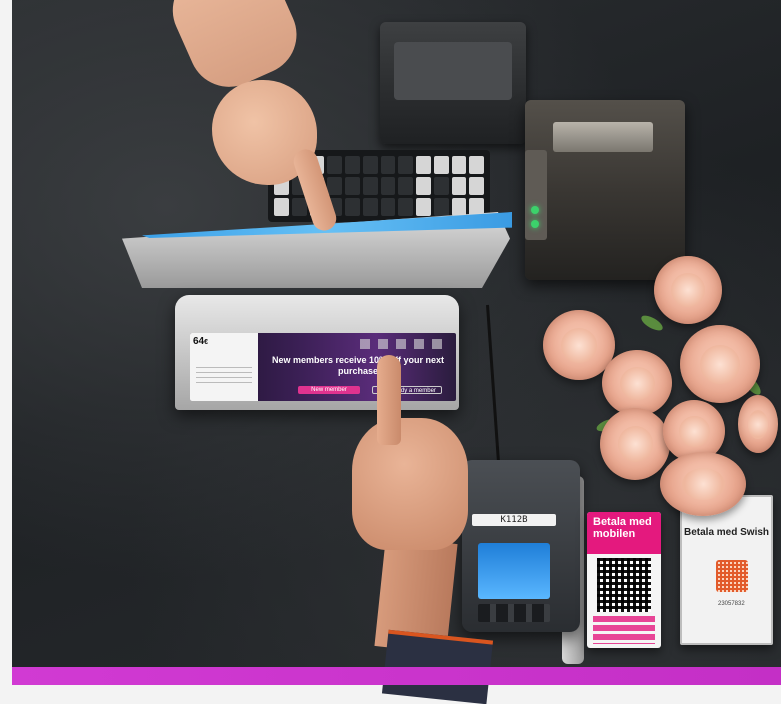  I want to click on swish-sign-title: Betala med Swish, so click(726, 532).